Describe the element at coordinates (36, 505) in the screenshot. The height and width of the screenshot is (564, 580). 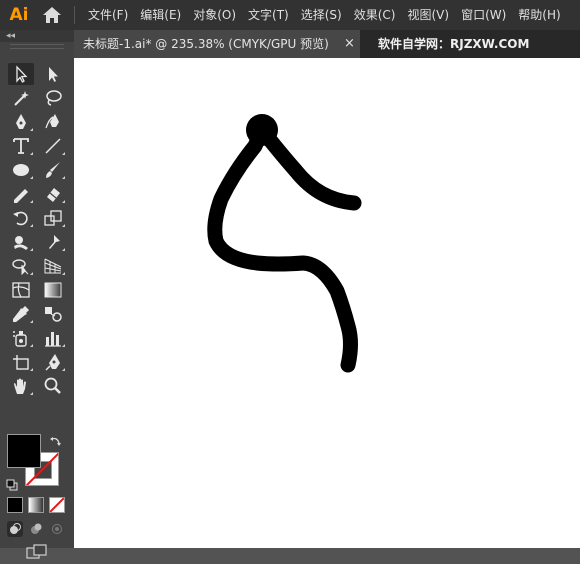
I see `gradient-mode-button` at that location.